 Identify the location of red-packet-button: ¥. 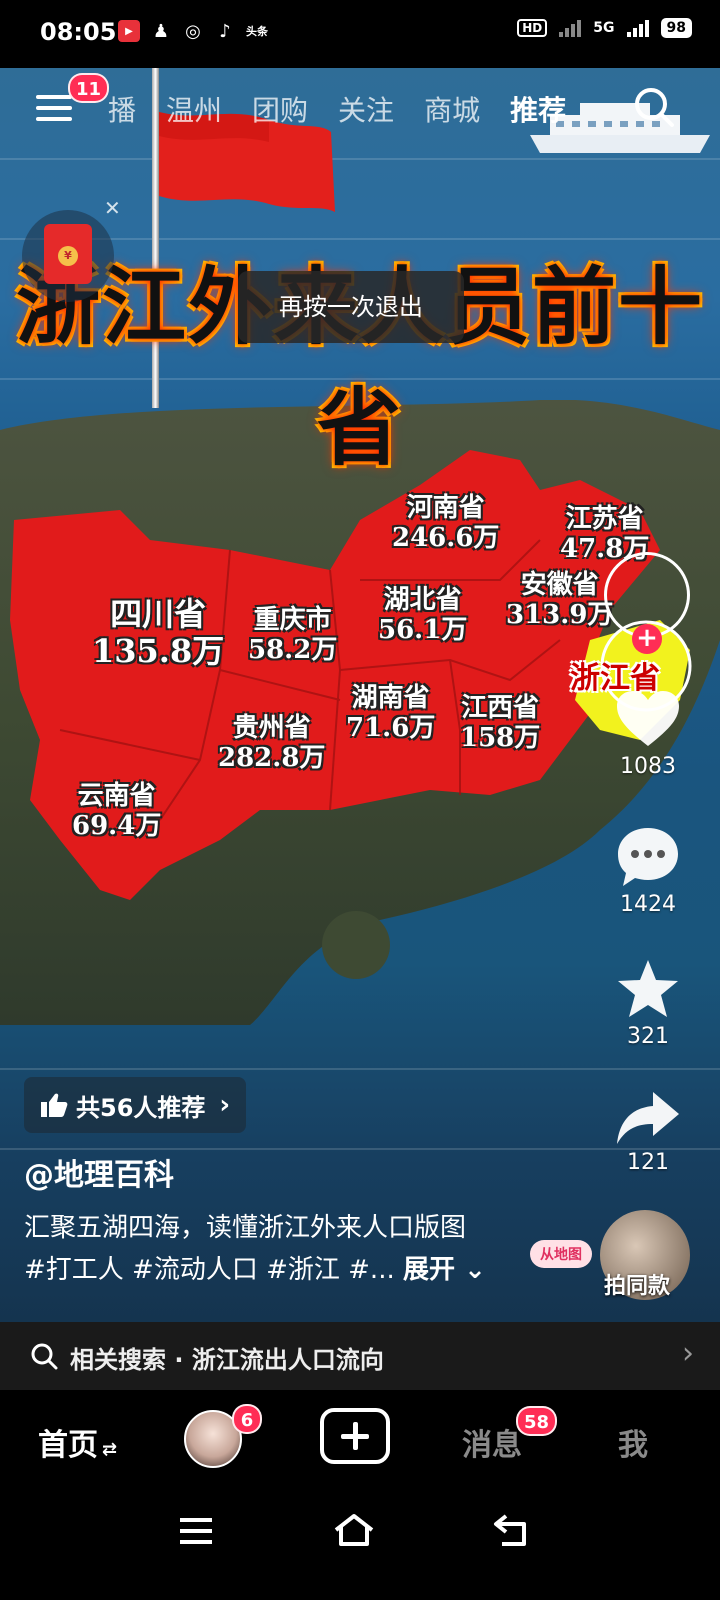
(68, 256).